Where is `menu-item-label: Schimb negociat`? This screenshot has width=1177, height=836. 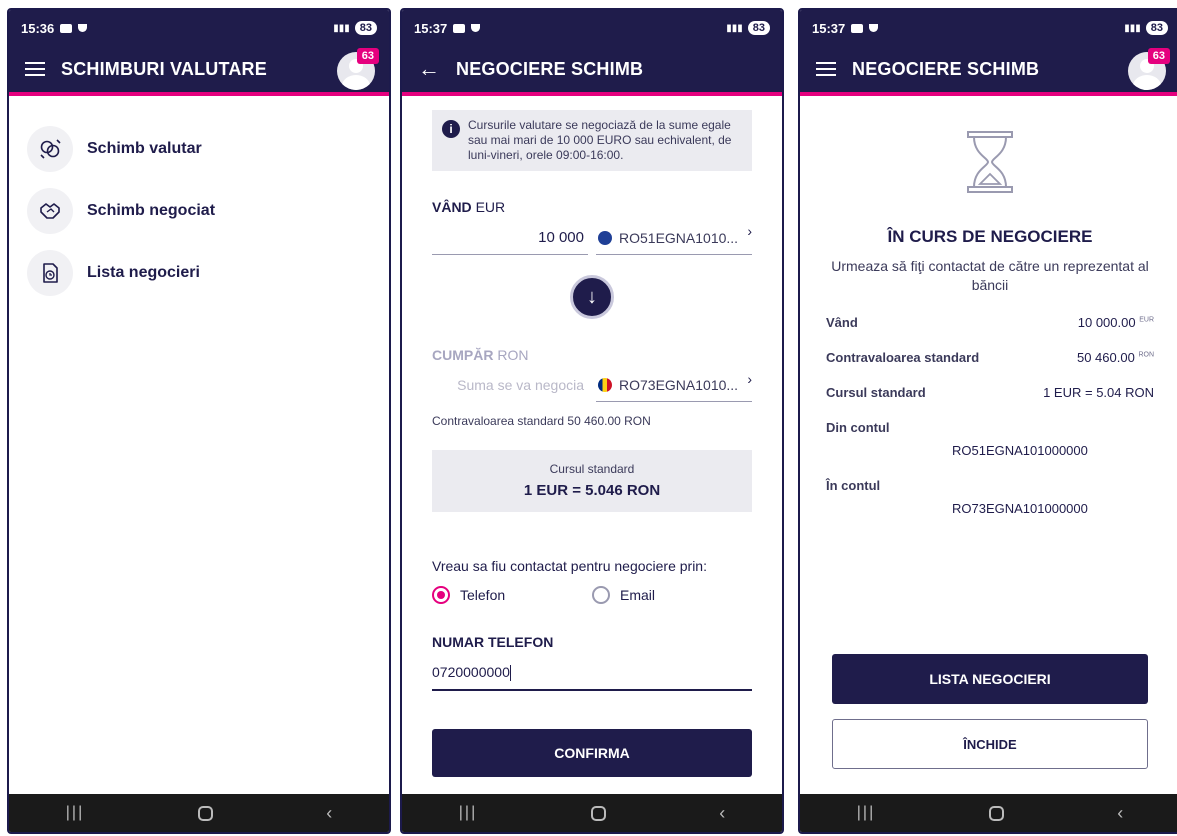 menu-item-label: Schimb negociat is located at coordinates (151, 210).